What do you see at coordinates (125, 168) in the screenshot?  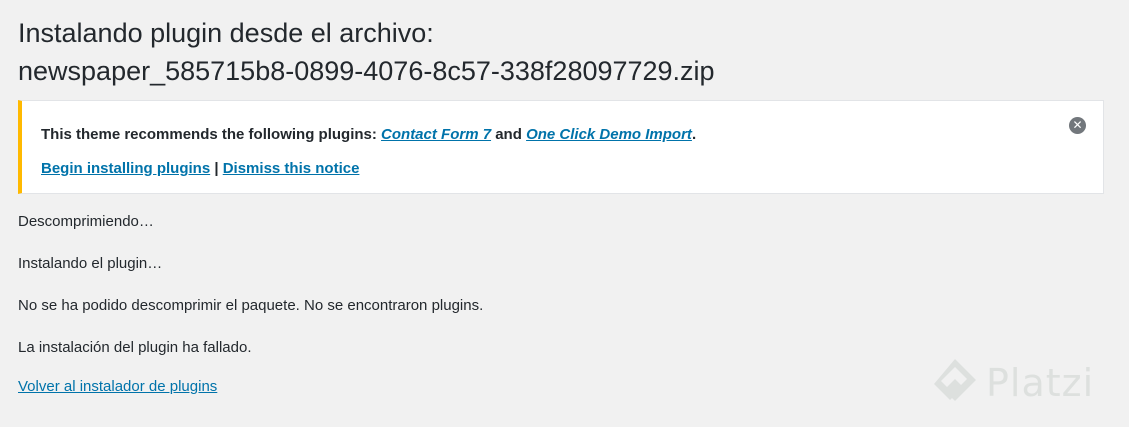 I see `begin-installing-plugins-link: Begin installing plugins` at bounding box center [125, 168].